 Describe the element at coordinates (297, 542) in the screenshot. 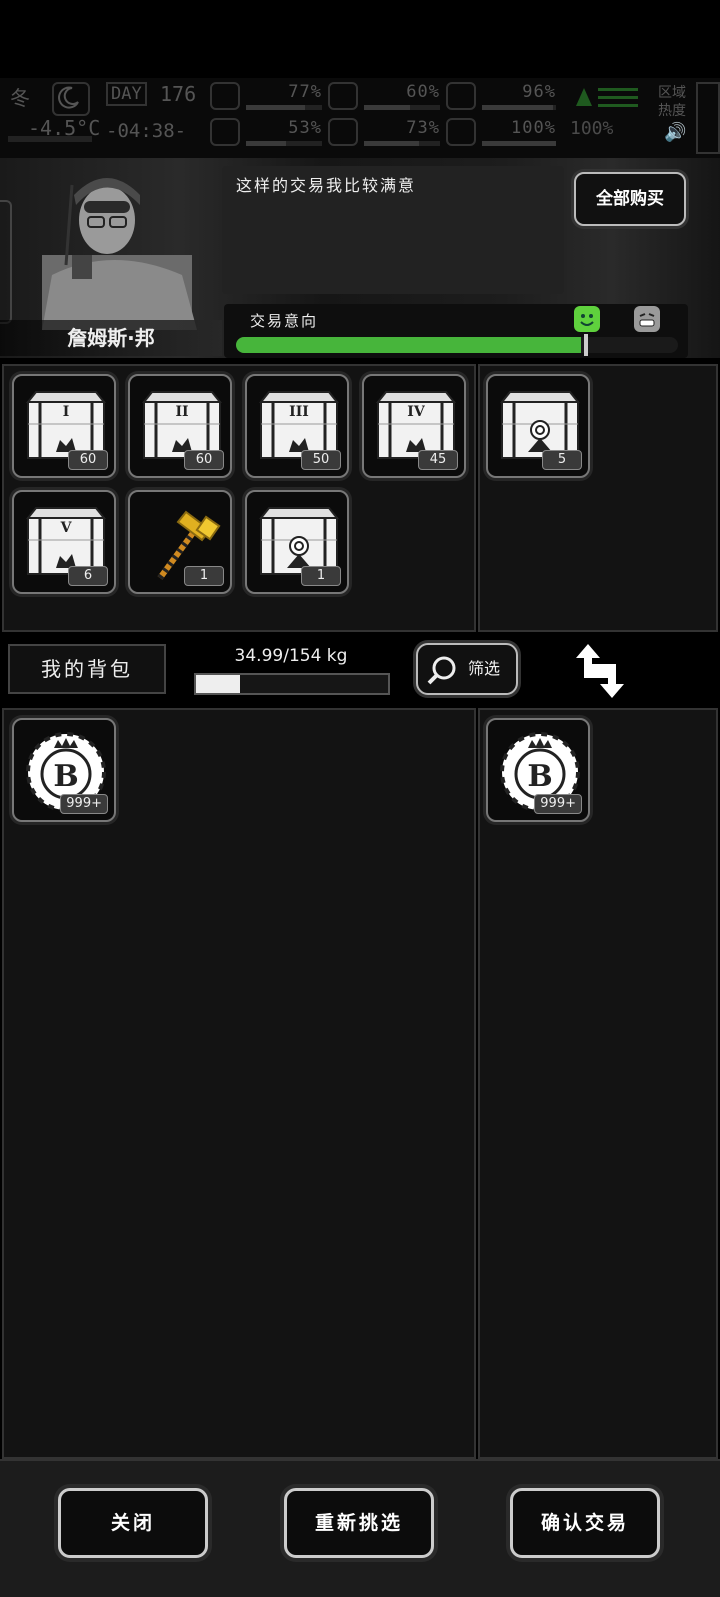

I see `item-slot-crate-special: 1` at that location.